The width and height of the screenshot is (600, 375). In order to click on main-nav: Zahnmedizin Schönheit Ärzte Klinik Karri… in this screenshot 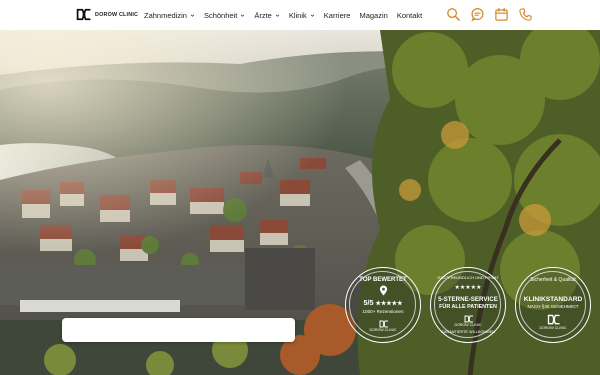, I will do `click(283, 15)`.